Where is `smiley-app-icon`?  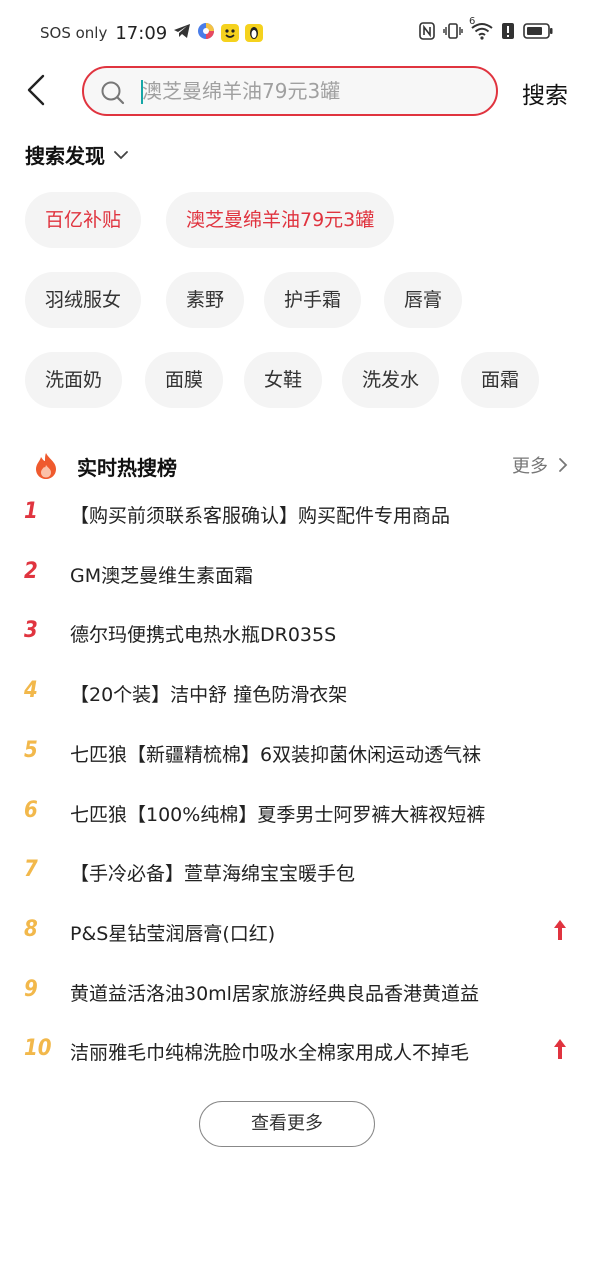
smiley-app-icon is located at coordinates (230, 33).